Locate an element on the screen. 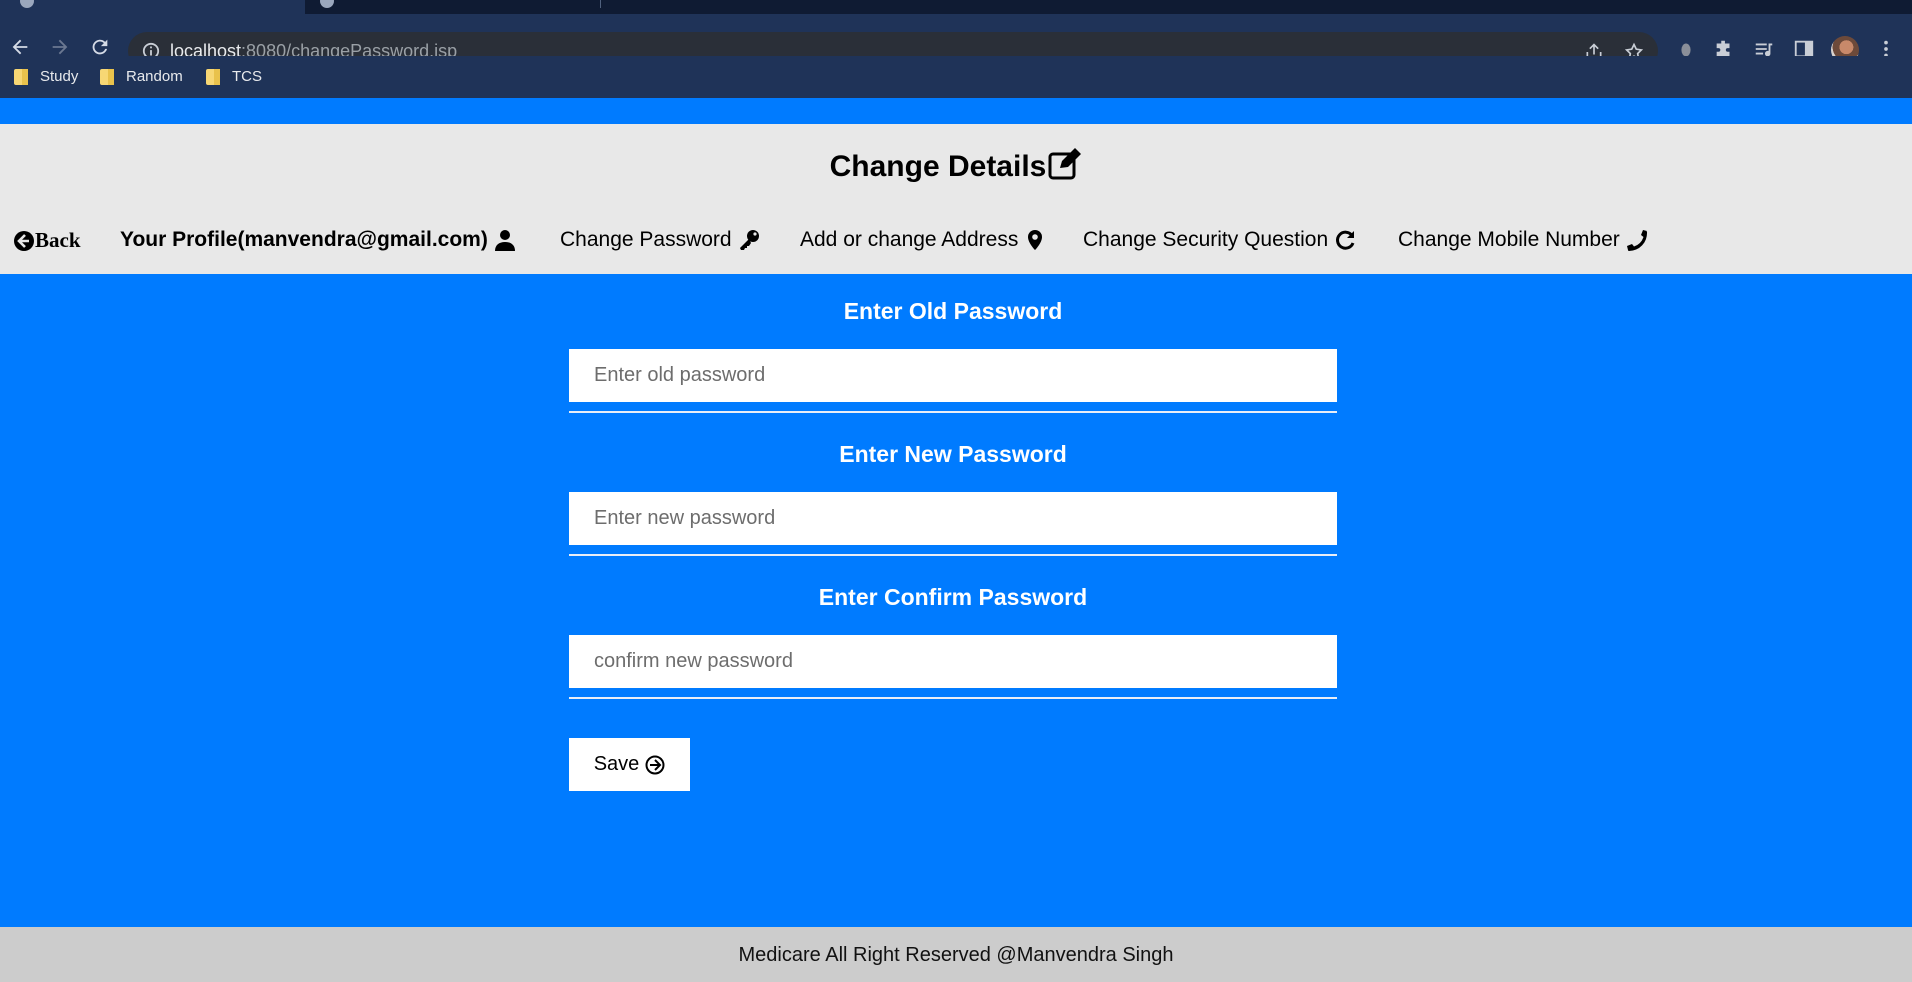 This screenshot has height=982, width=1912. key-icon is located at coordinates (749, 240).